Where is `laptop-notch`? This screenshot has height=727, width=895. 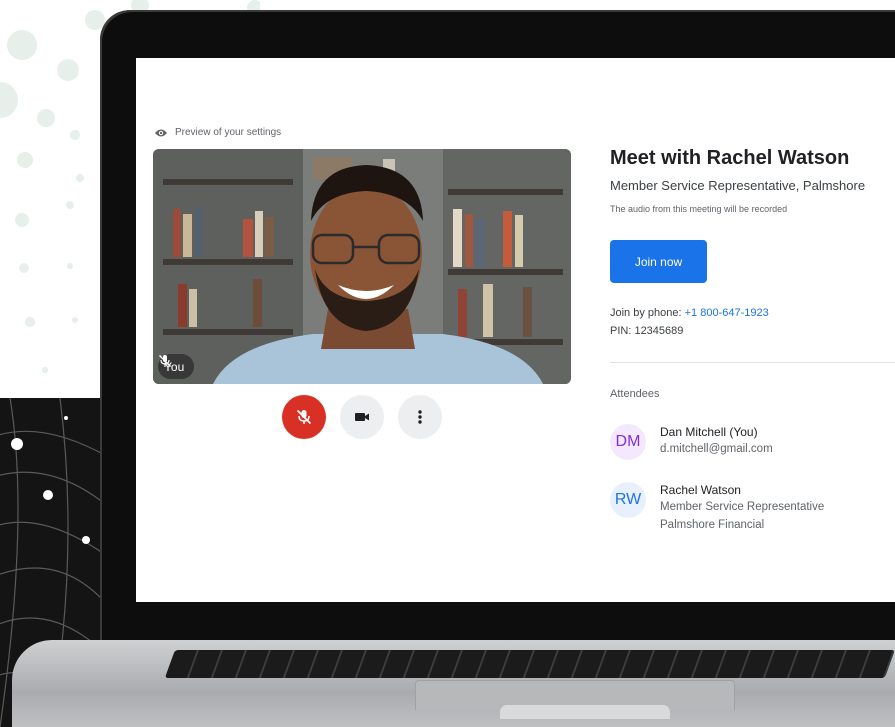
laptop-notch is located at coordinates (585, 712).